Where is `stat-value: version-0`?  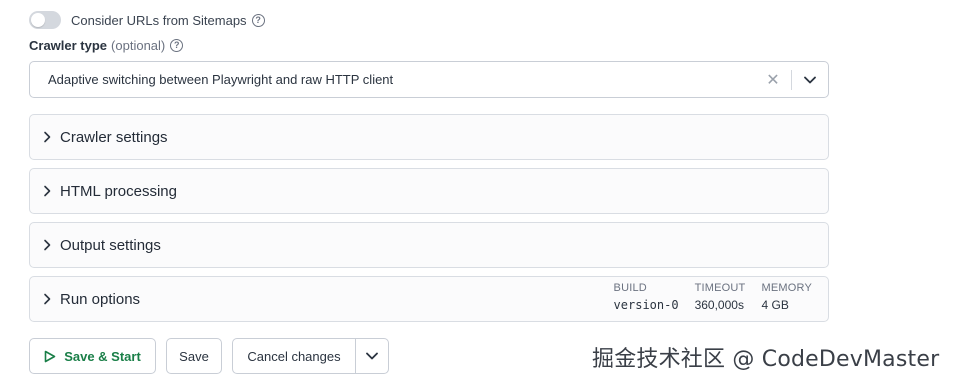 stat-value: version-0 is located at coordinates (646, 305).